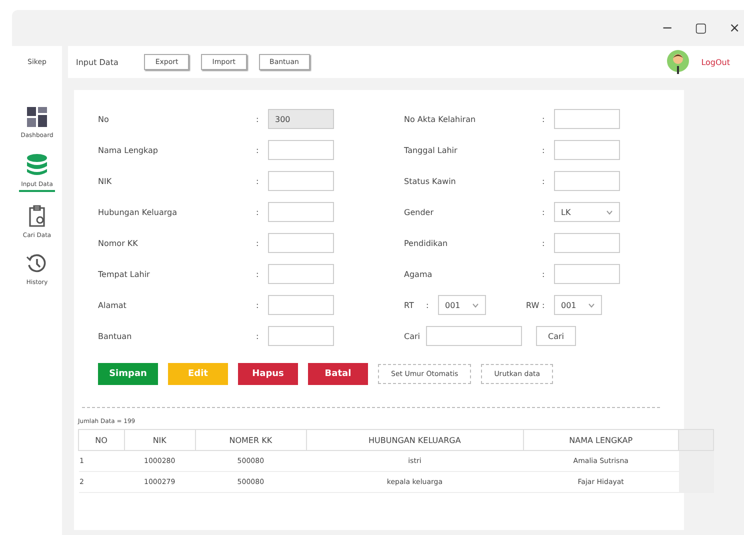 The image size is (744, 535). Describe the element at coordinates (474, 336) in the screenshot. I see `search-field` at that location.